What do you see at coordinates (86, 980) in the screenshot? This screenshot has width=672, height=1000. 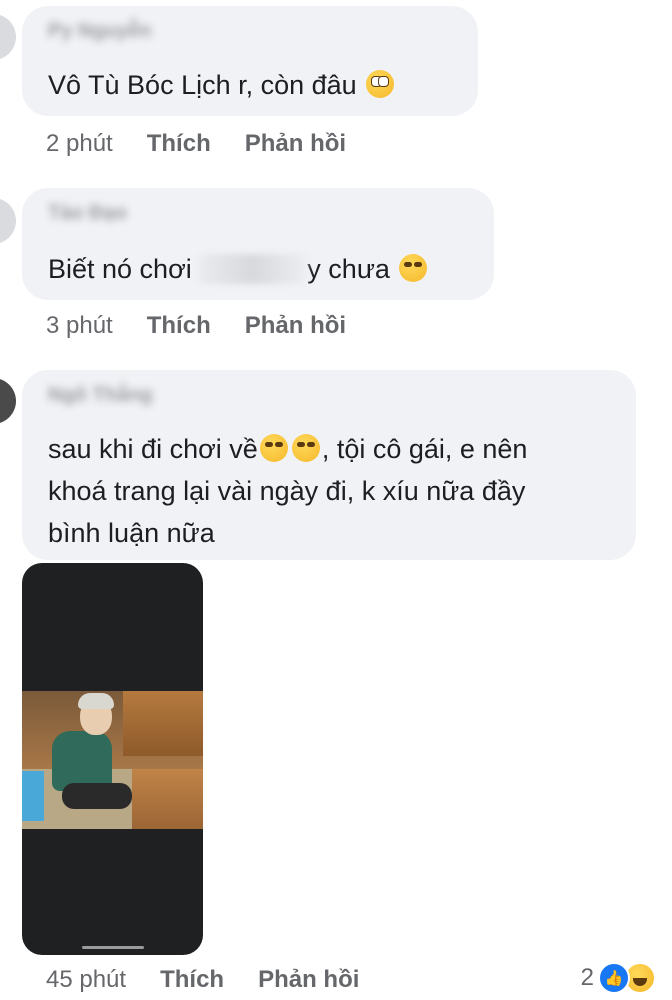 I see `comment-timestamp: 45 phút` at bounding box center [86, 980].